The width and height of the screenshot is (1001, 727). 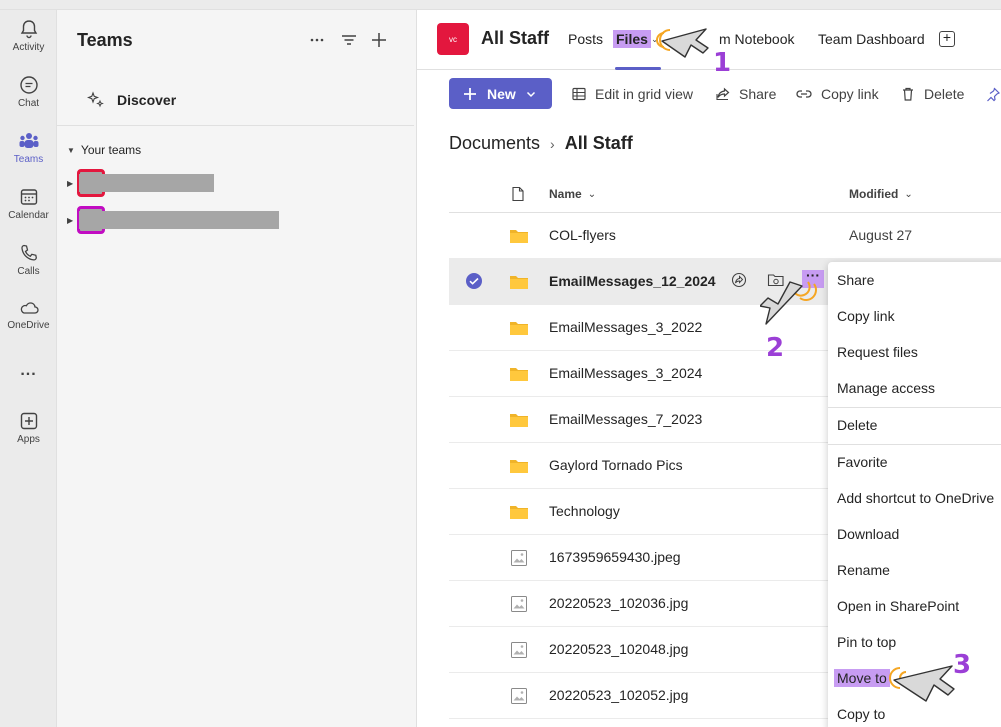 What do you see at coordinates (632, 94) in the screenshot?
I see `edit-grid-button: Edit in grid view` at bounding box center [632, 94].